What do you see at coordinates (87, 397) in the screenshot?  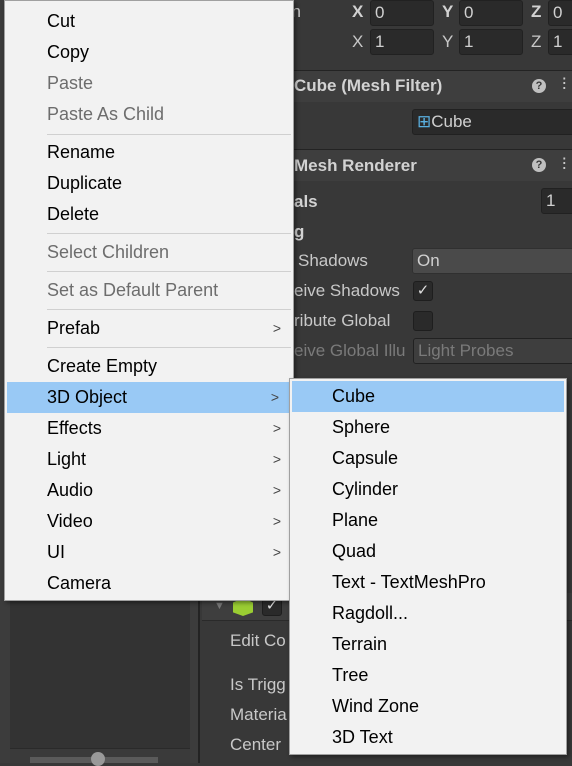 I see `menu-item-label: 3D Object` at bounding box center [87, 397].